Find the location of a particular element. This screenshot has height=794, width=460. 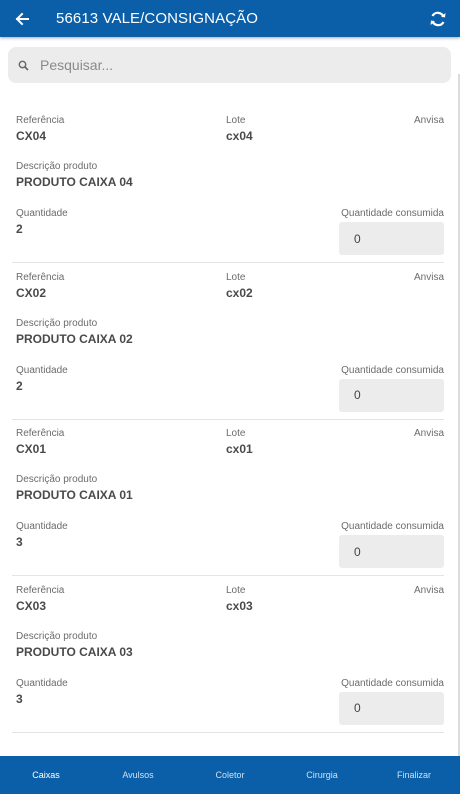

referencia-value: CX01 is located at coordinates (31, 449).